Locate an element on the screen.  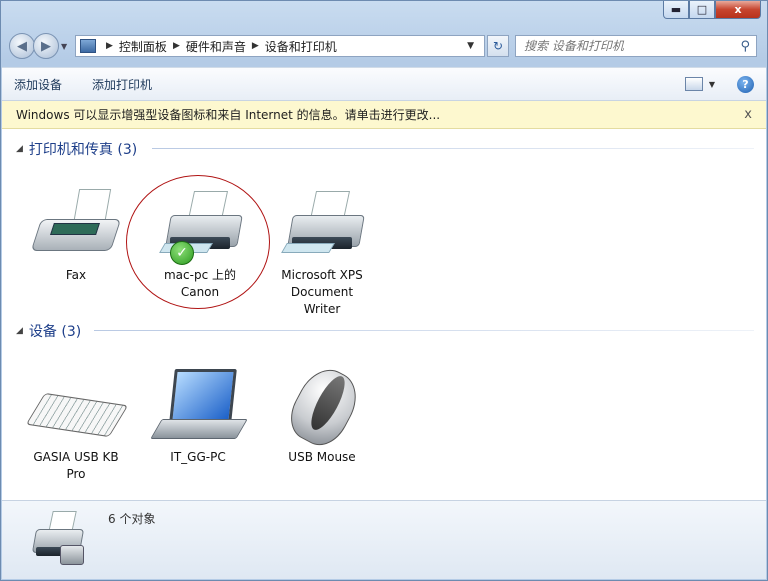
keyboard-icon is located at coordinates (77, 407).